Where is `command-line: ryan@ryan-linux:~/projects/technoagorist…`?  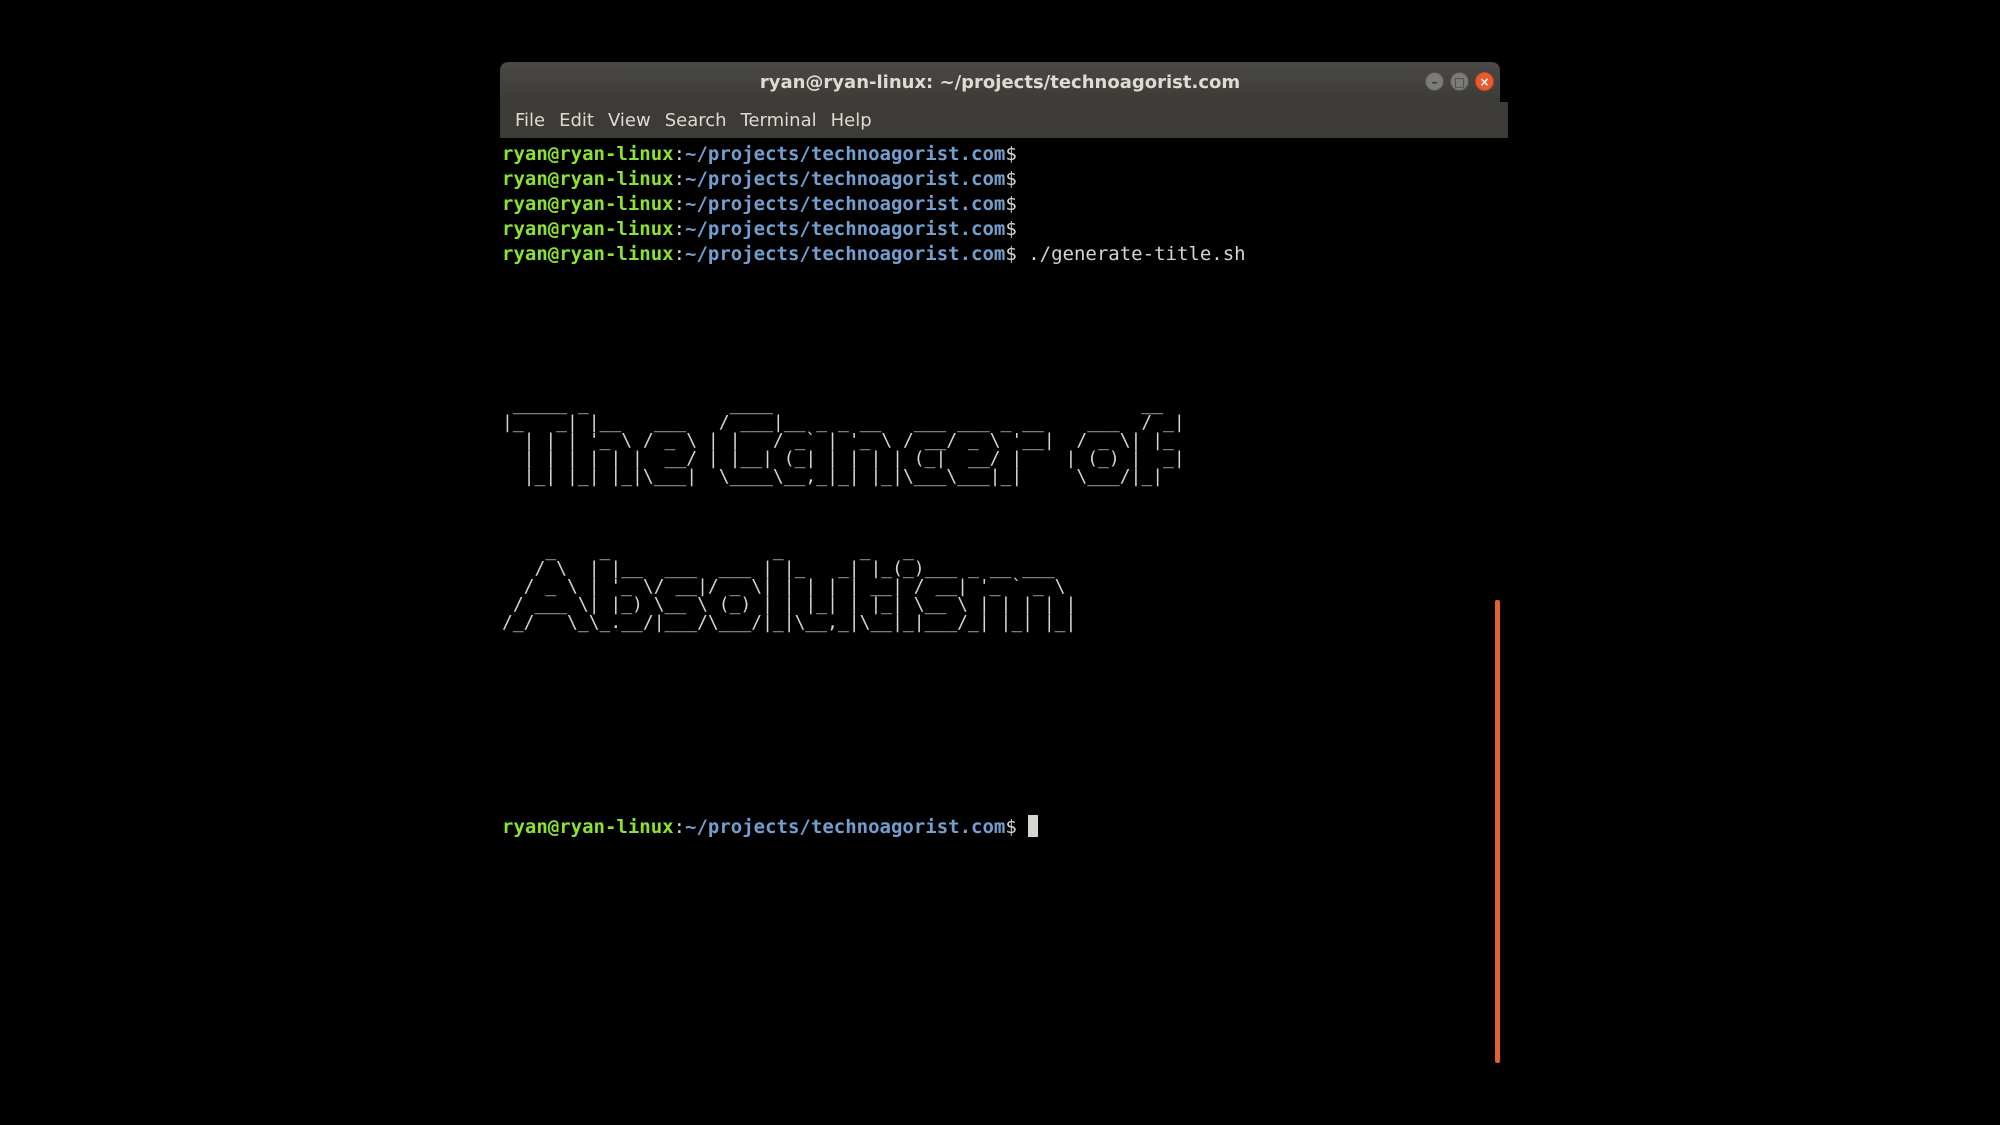 command-line: ryan@ryan-linux:~/projects/technoagorist… is located at coordinates (874, 254).